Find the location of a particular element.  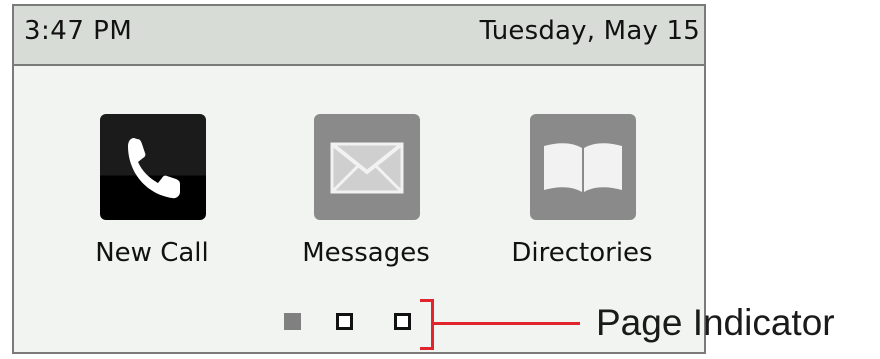

callout-label: Page Indicator is located at coordinates (715, 322).